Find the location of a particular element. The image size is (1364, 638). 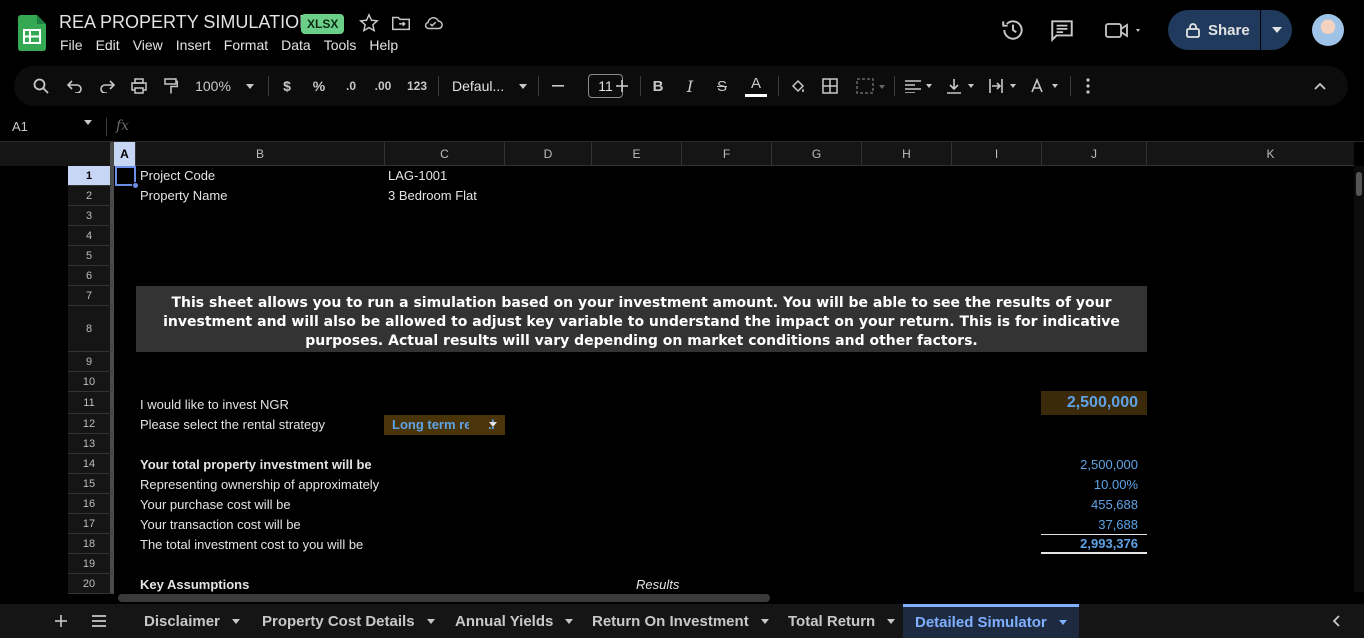

menu-edit: Edit is located at coordinates (108, 45).